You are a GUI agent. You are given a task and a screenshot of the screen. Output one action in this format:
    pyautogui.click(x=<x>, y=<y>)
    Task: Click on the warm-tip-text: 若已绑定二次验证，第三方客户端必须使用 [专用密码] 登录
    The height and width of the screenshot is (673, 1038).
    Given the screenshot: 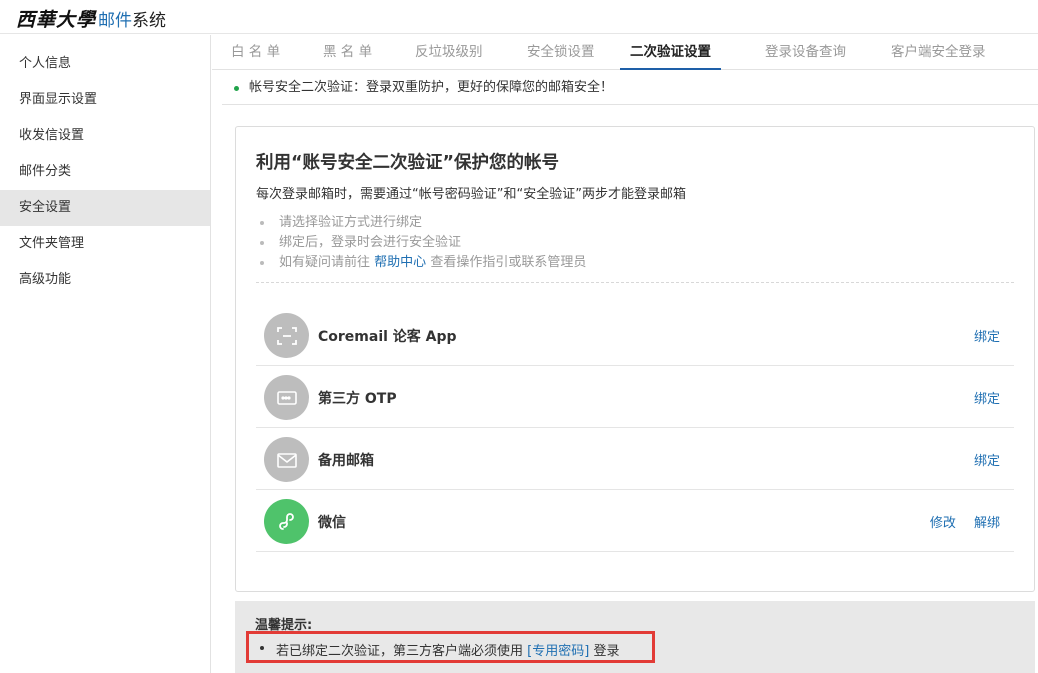 What is the action you would take?
    pyautogui.click(x=447, y=649)
    